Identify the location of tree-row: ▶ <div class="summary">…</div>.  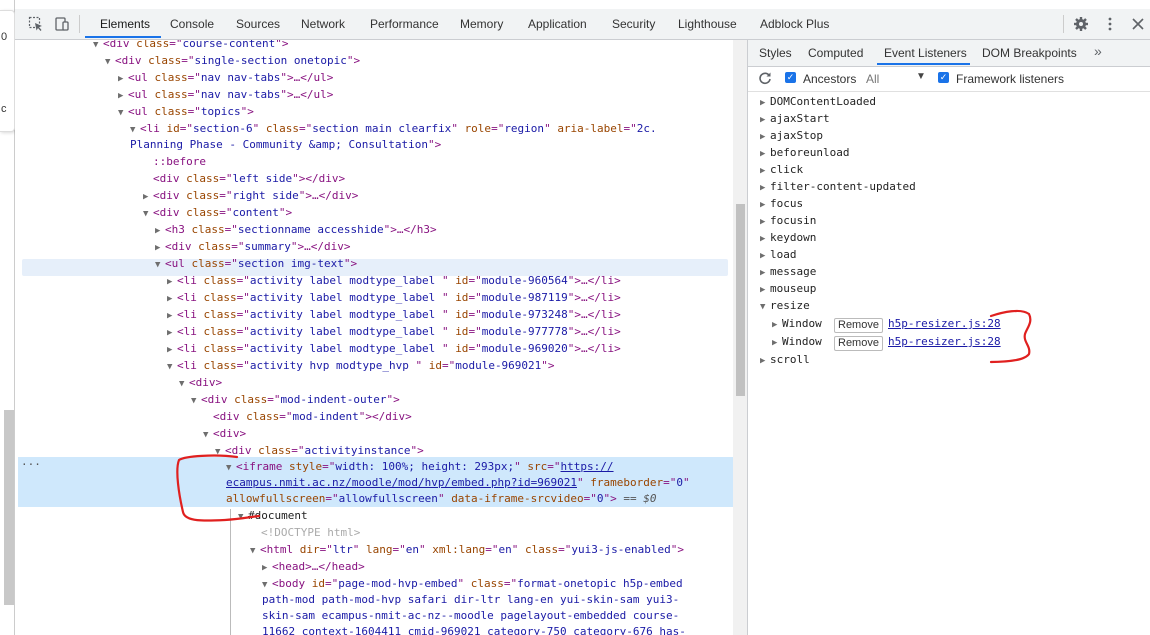
(252, 246).